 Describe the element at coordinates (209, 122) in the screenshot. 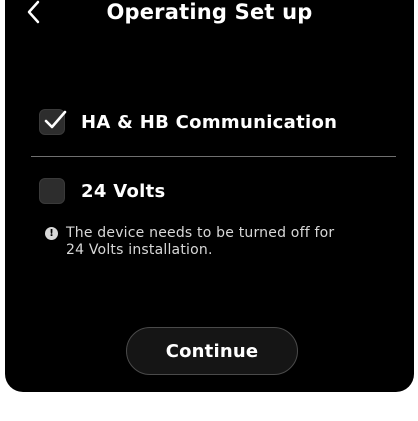

I see `ha-hb-communication-label: HA & HB Communication` at that location.